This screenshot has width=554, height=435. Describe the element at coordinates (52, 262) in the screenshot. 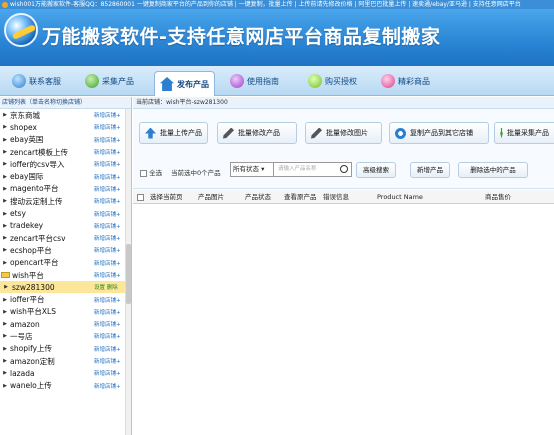

I see `sidebar-store-name: opencart平台` at that location.